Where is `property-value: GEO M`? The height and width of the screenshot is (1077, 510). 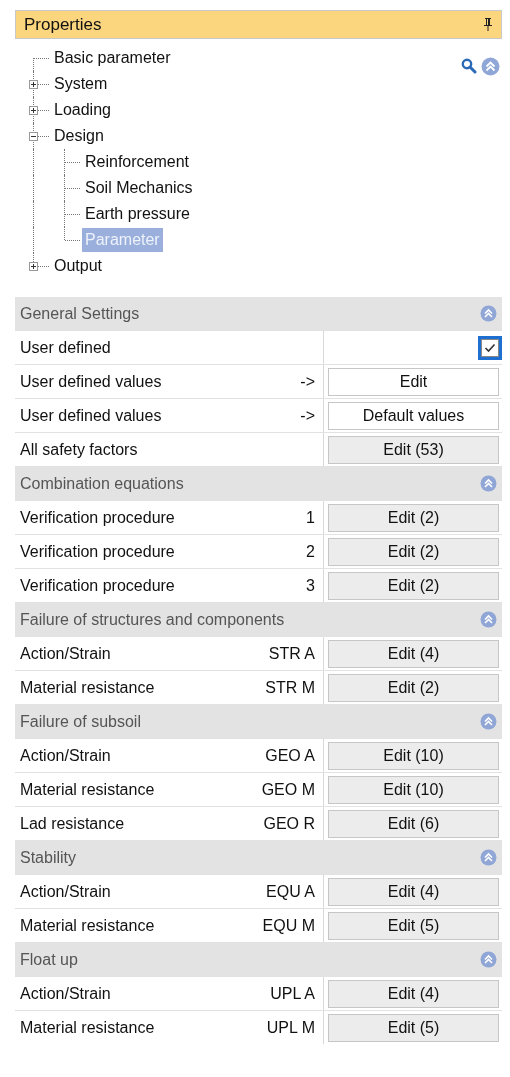 property-value: GEO M is located at coordinates (288, 789).